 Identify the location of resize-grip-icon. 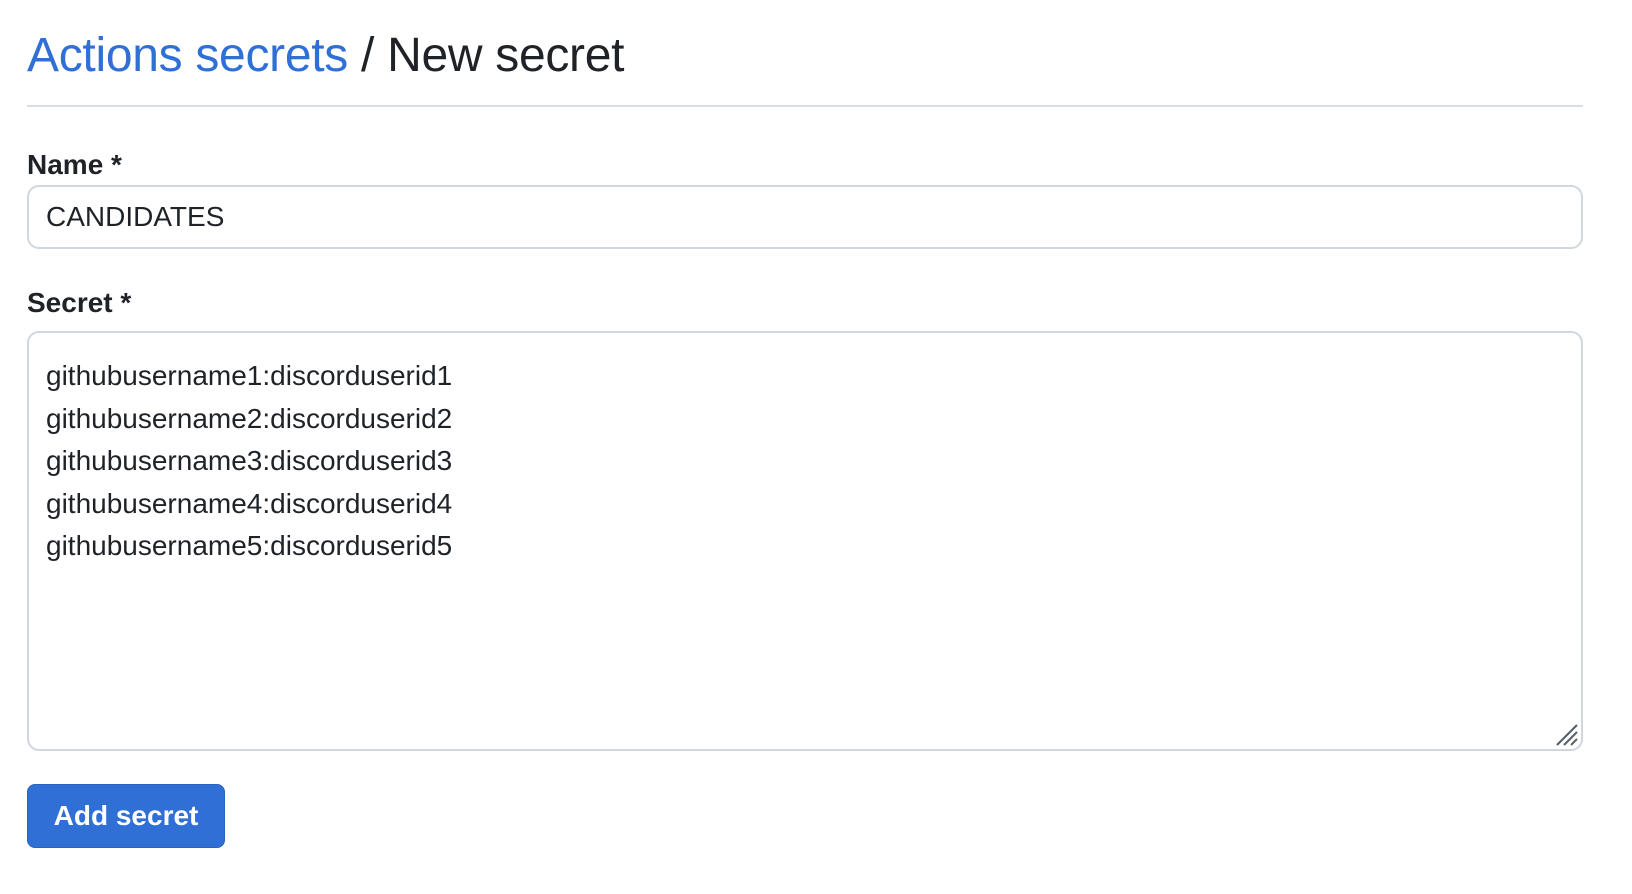
(1566, 734).